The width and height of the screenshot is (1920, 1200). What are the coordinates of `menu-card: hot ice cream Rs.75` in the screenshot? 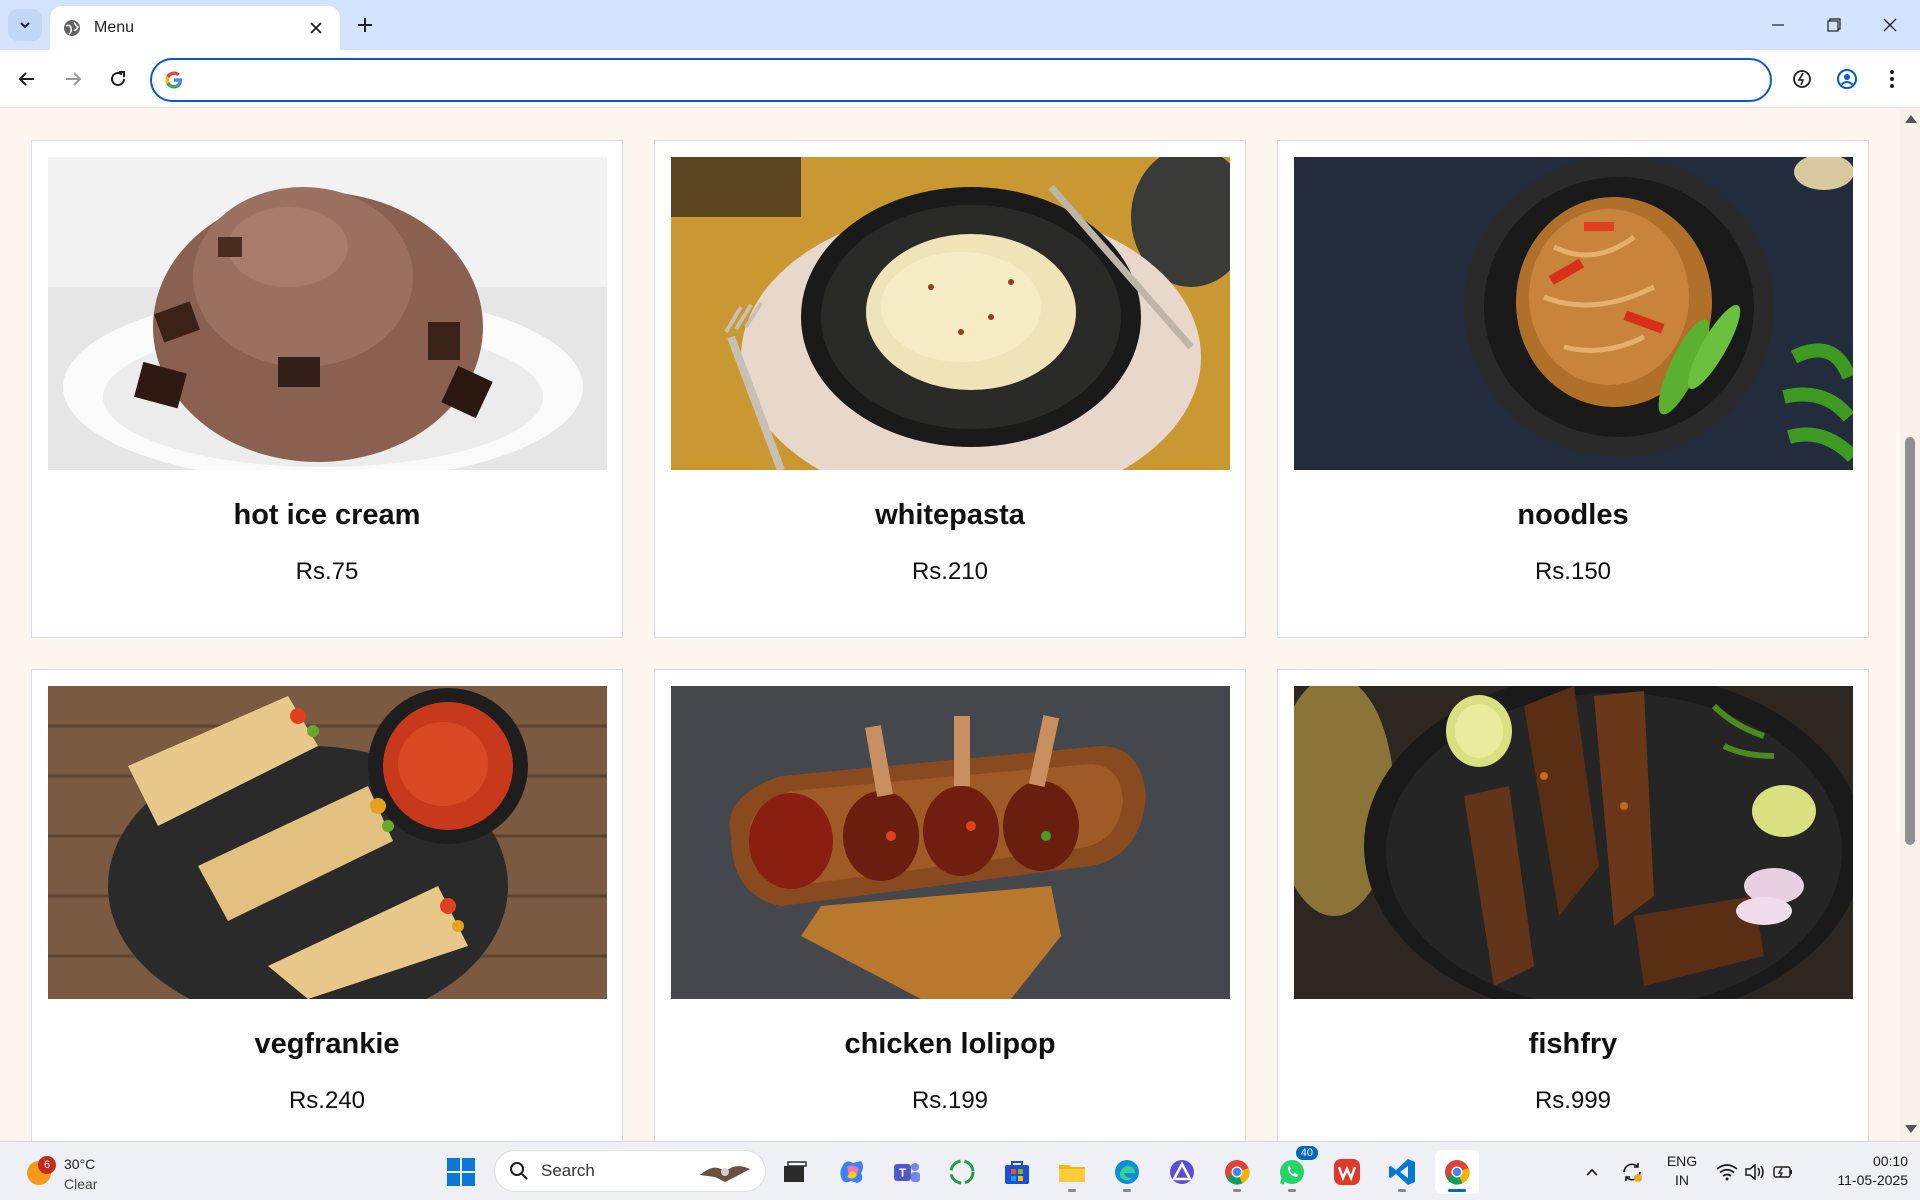 It's located at (327, 389).